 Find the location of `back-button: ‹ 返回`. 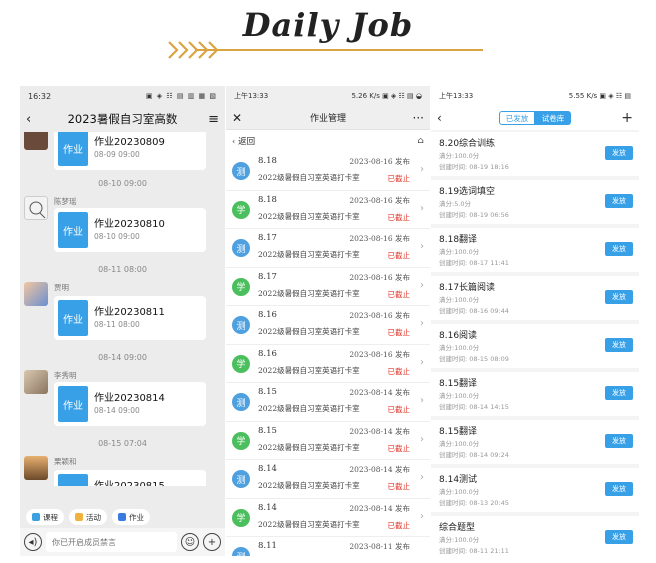

back-button: ‹ 返回 is located at coordinates (243, 141).